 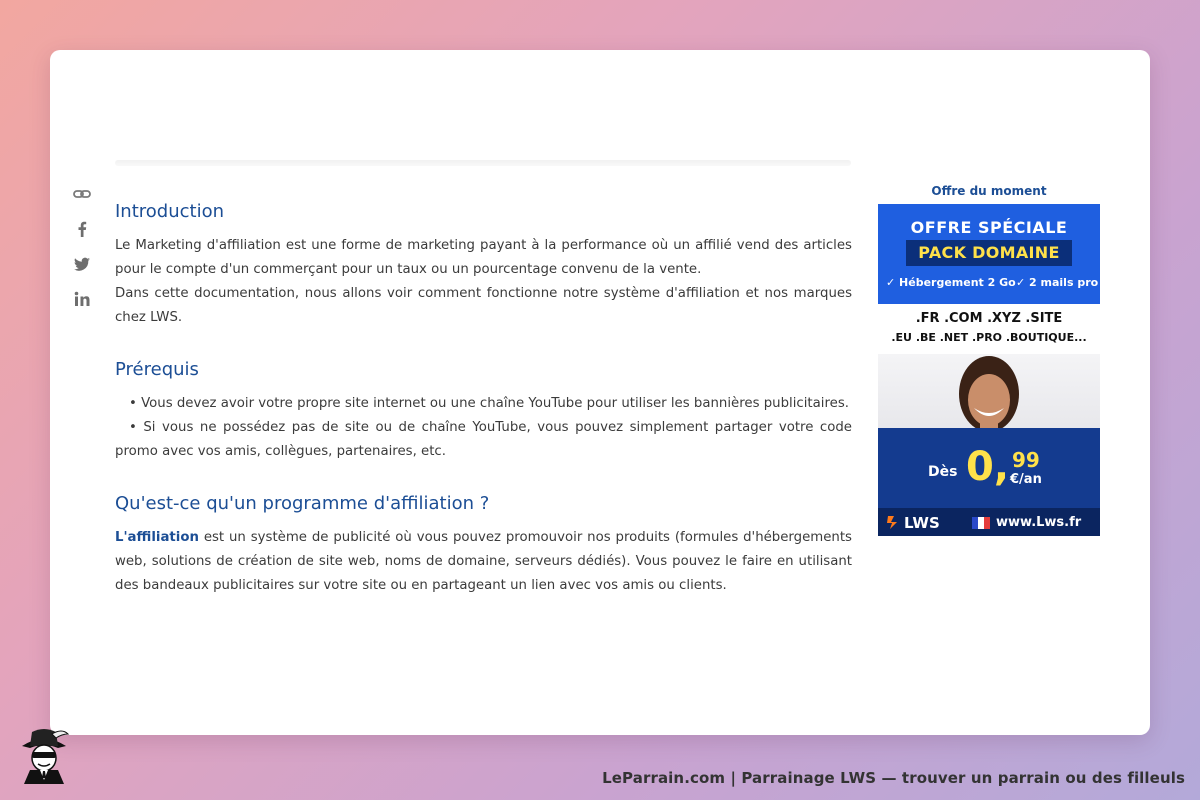 What do you see at coordinates (989, 227) in the screenshot?
I see `ad-headline: OFFRE SPÉCIALE` at bounding box center [989, 227].